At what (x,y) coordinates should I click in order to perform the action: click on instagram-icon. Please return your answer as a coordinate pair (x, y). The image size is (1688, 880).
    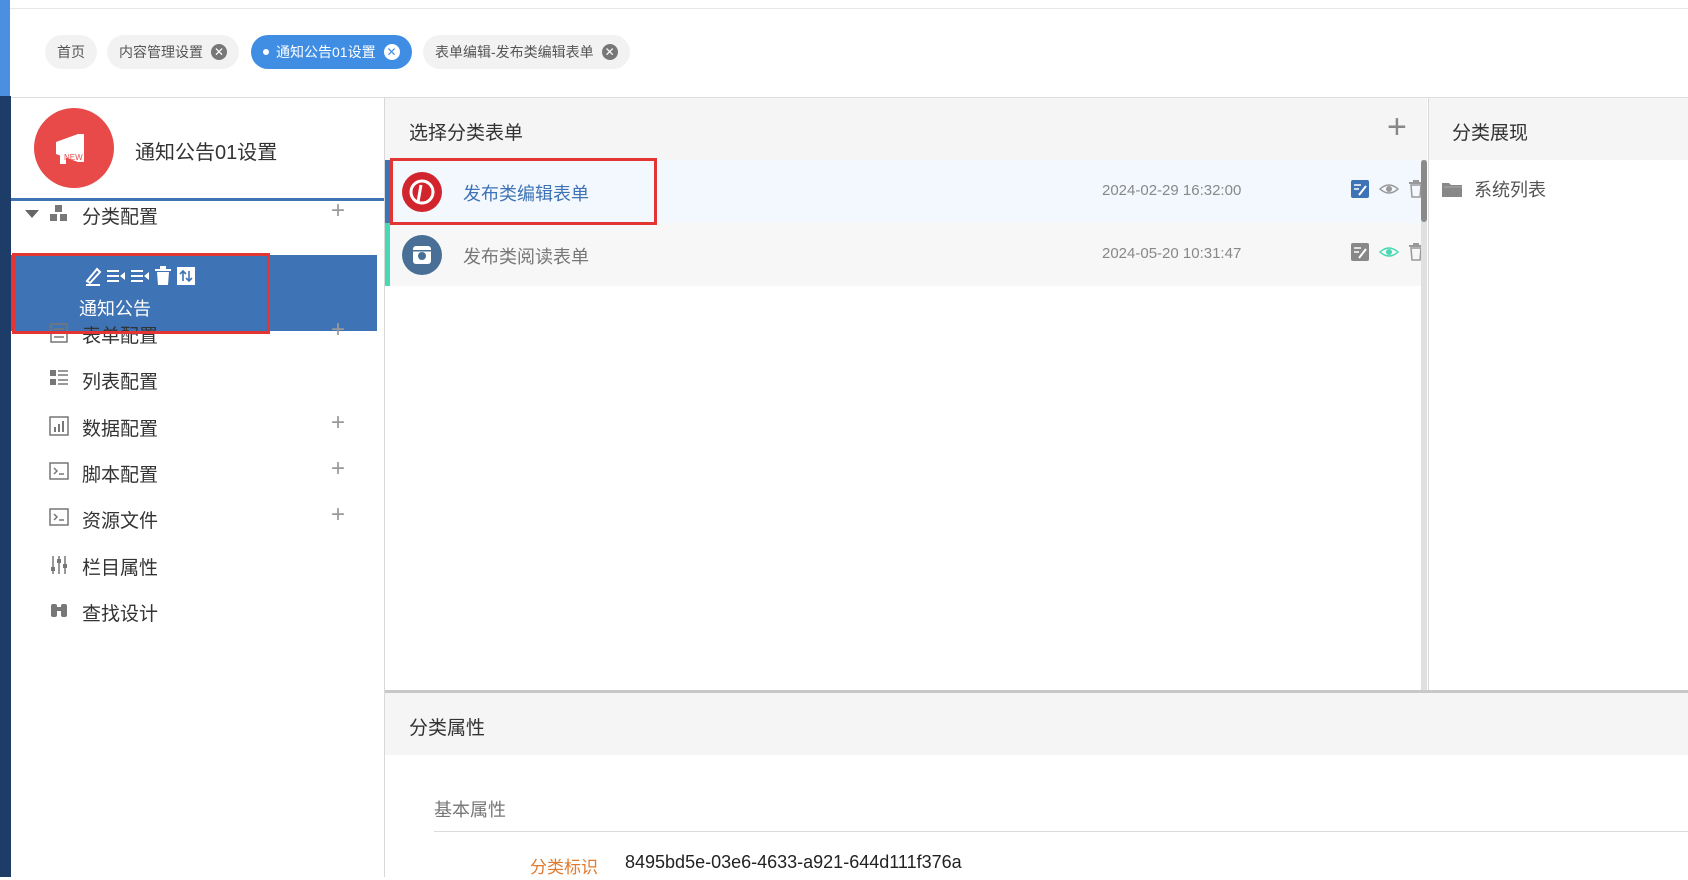
    Looking at the image, I should click on (422, 255).